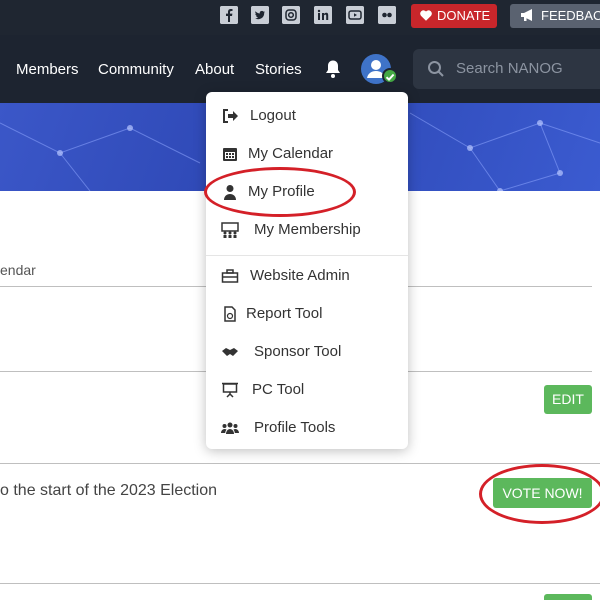 This screenshot has width=600, height=600. What do you see at coordinates (526, 15) in the screenshot?
I see `megaphone-icon` at bounding box center [526, 15].